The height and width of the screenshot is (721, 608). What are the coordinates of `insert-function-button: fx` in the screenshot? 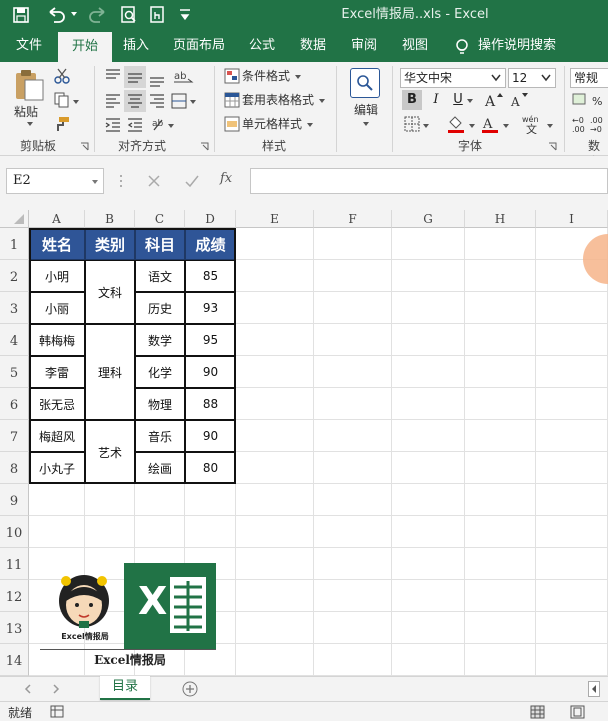 It's located at (226, 178).